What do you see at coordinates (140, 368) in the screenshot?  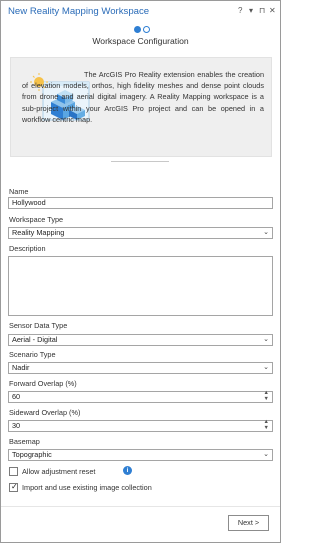 I see `scenario-type-select: Nadir ⌄` at bounding box center [140, 368].